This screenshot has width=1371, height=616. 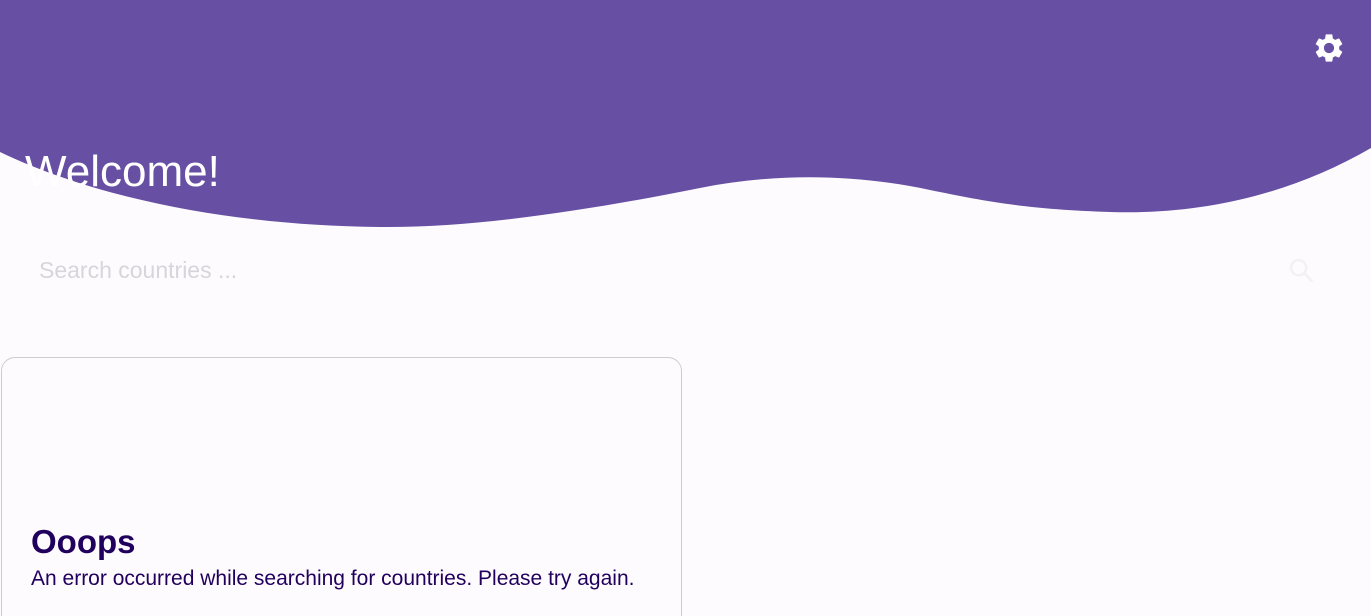 What do you see at coordinates (647, 270) in the screenshot?
I see `search-input` at bounding box center [647, 270].